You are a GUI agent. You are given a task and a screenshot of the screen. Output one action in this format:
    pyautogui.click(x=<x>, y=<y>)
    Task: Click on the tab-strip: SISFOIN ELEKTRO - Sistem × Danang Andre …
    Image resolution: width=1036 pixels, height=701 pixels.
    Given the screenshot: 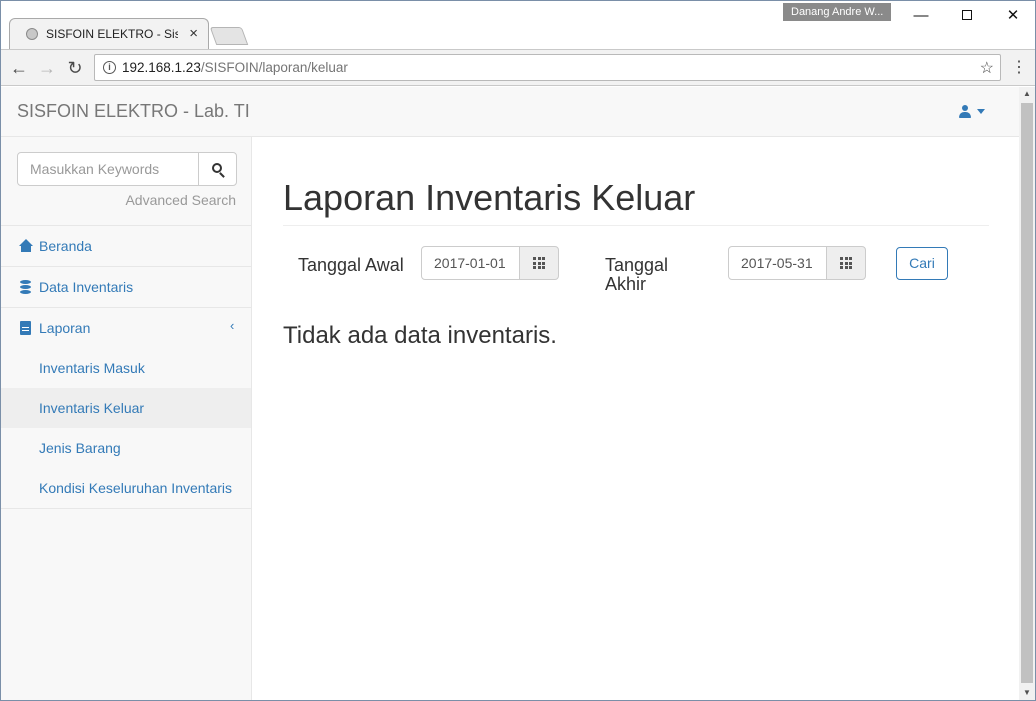 What is the action you would take?
    pyautogui.click(x=518, y=25)
    